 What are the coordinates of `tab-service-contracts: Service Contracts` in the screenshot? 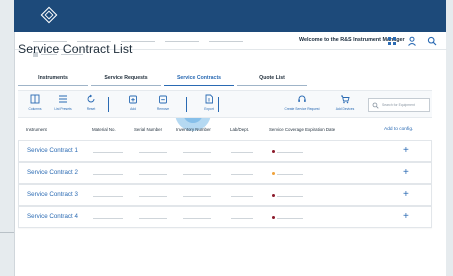 It's located at (199, 79).